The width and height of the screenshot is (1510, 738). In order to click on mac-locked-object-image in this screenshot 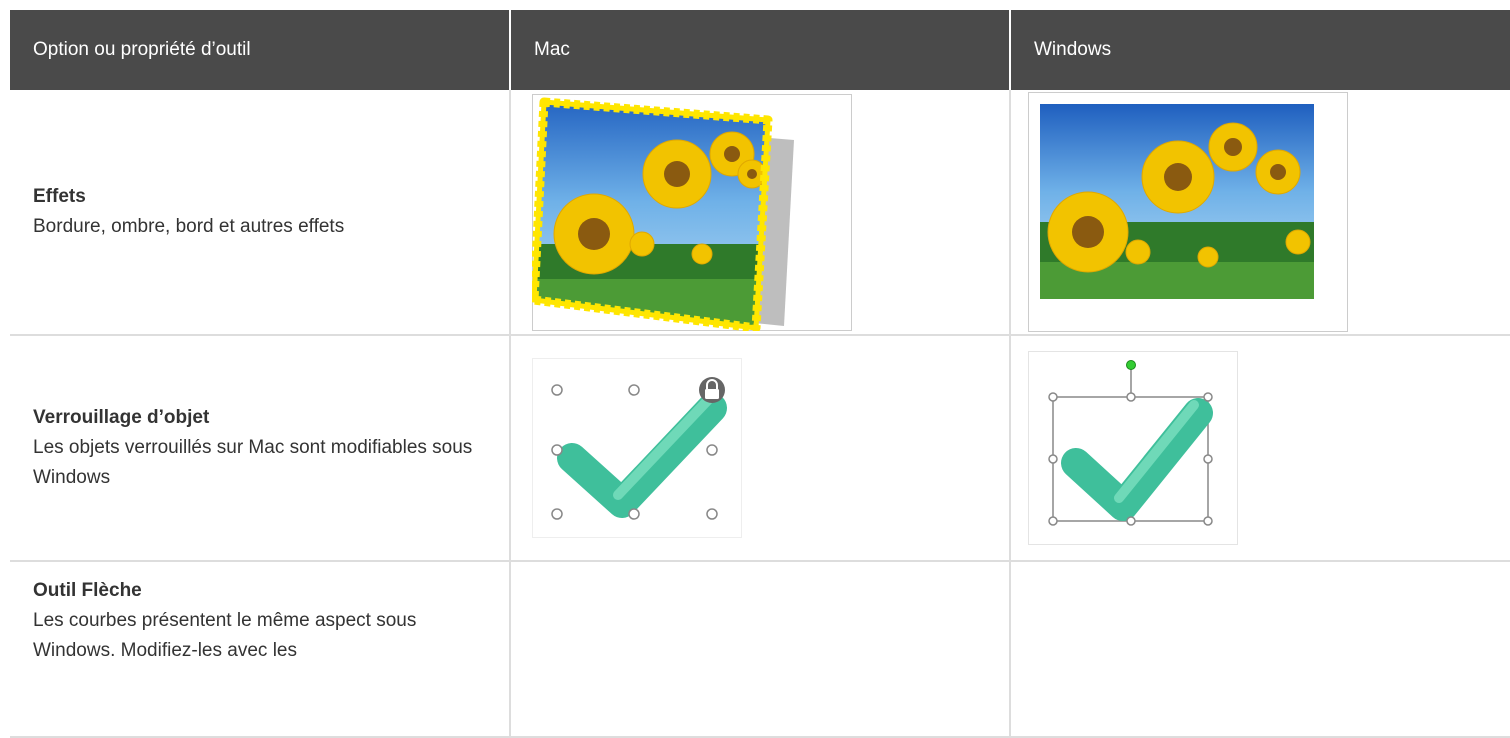, I will do `click(637, 448)`.